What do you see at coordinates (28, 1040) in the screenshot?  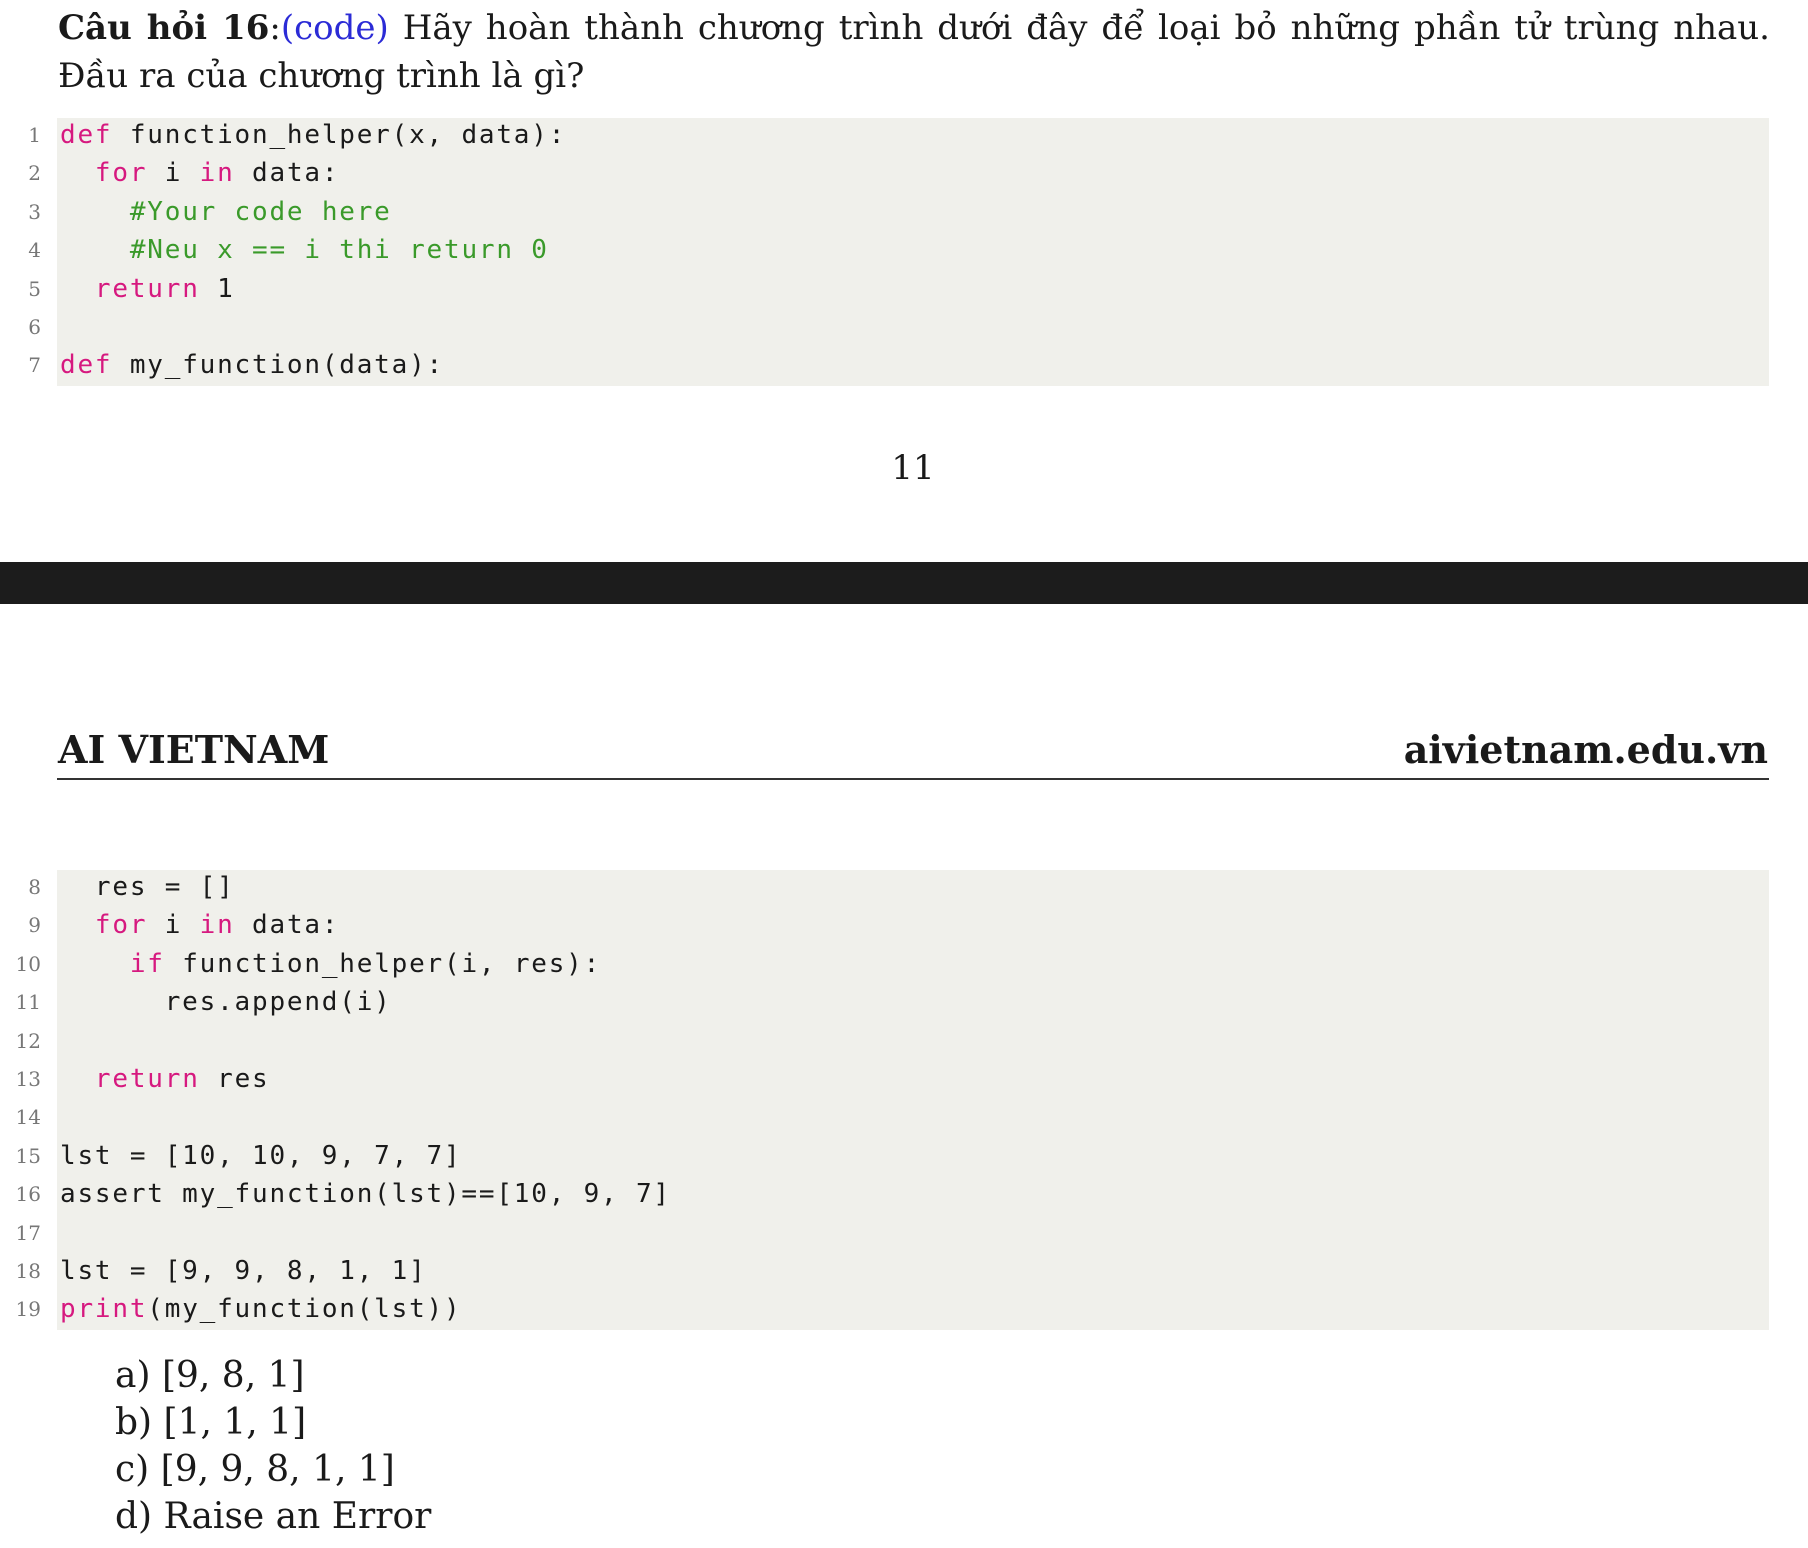 I see `line-number: 12` at bounding box center [28, 1040].